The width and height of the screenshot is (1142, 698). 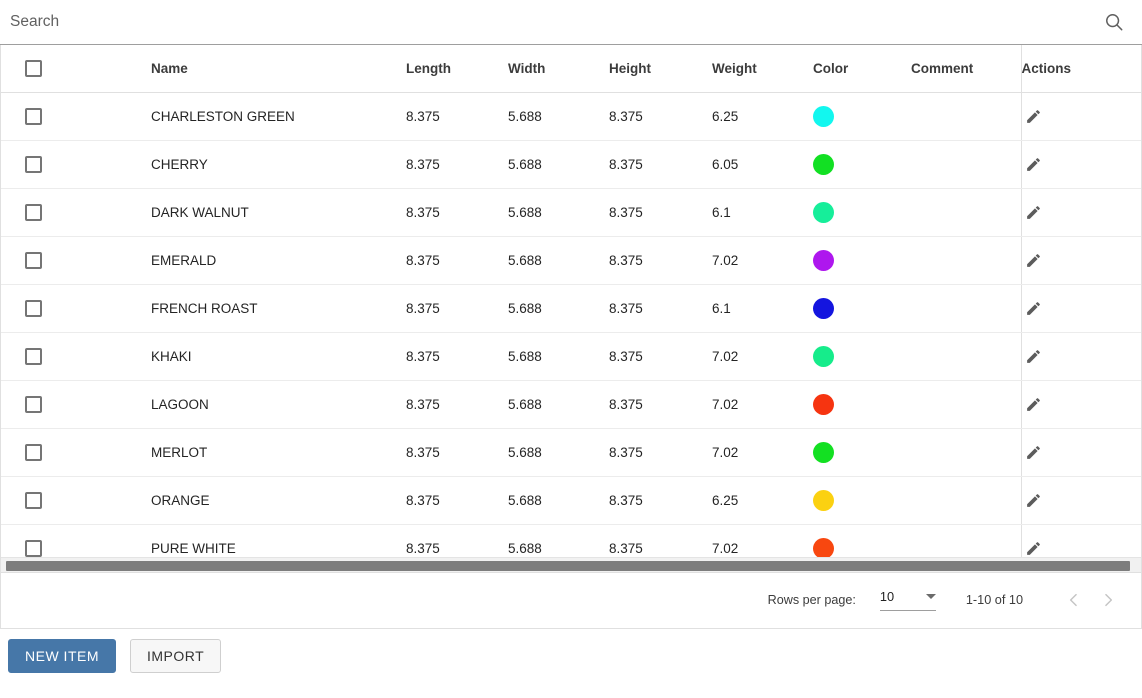 I want to click on new-item-button: NEW ITEM, so click(x=62, y=656).